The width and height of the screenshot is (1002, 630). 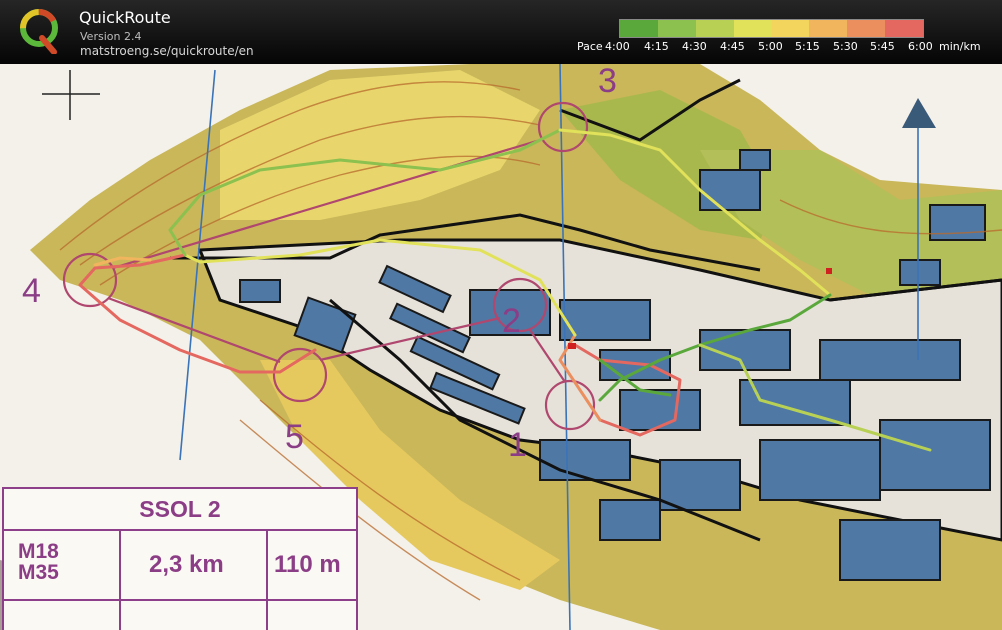 I want to click on course-climb: 110 m, so click(x=307, y=564).